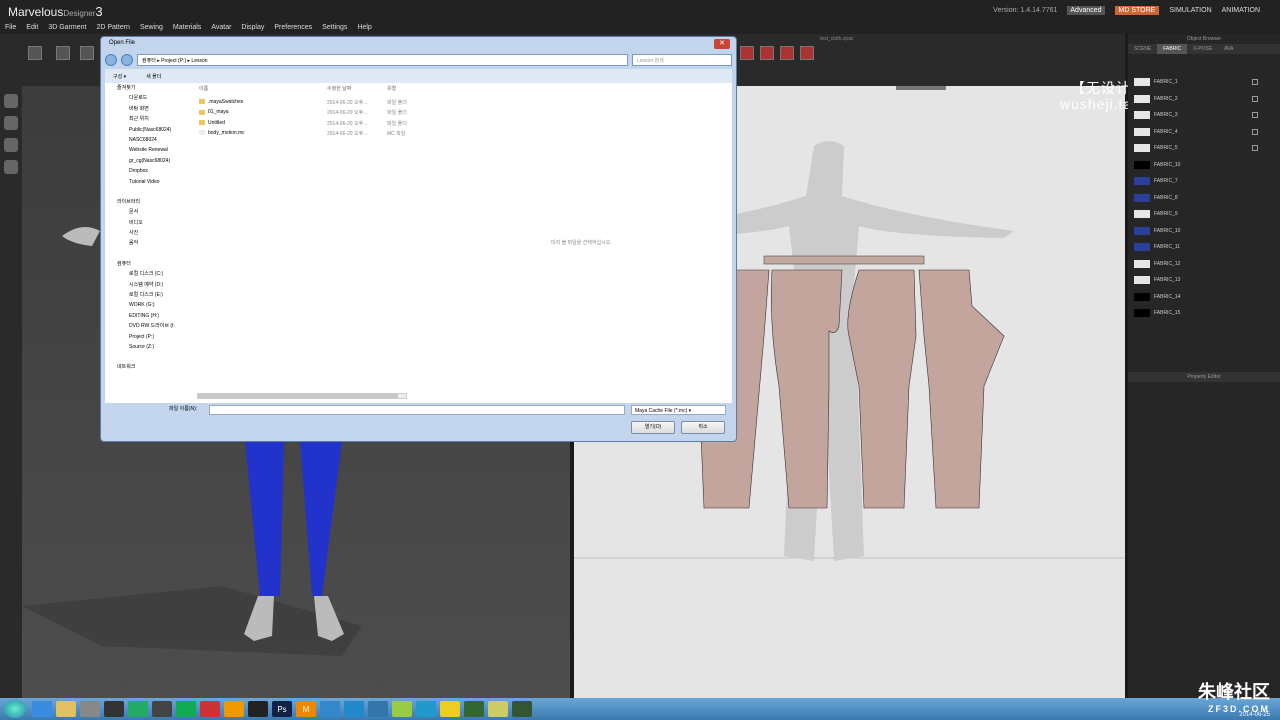  Describe the element at coordinates (203, 88) in the screenshot. I see `column-name: 이름` at that location.